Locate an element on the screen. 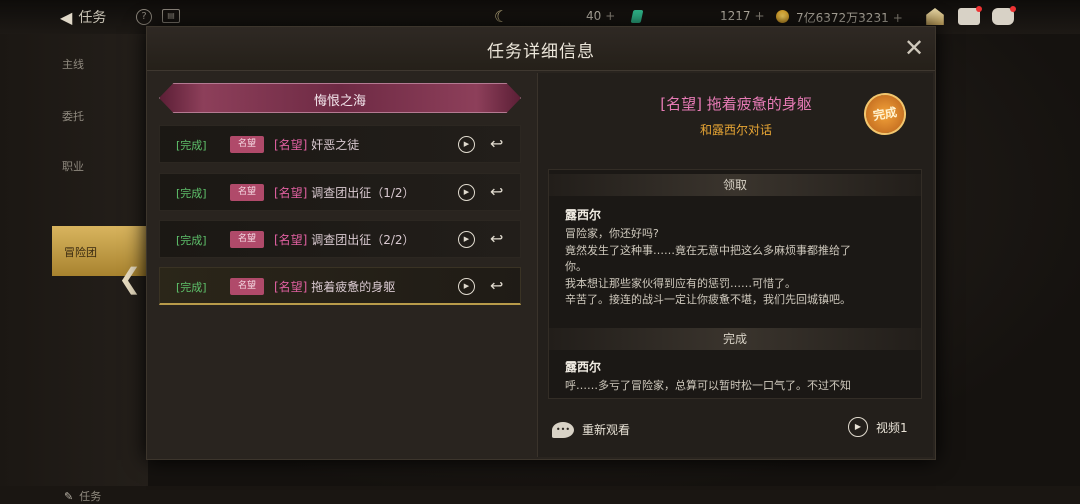 The height and width of the screenshot is (504, 1080). quill-icon: ✎ is located at coordinates (69, 496).